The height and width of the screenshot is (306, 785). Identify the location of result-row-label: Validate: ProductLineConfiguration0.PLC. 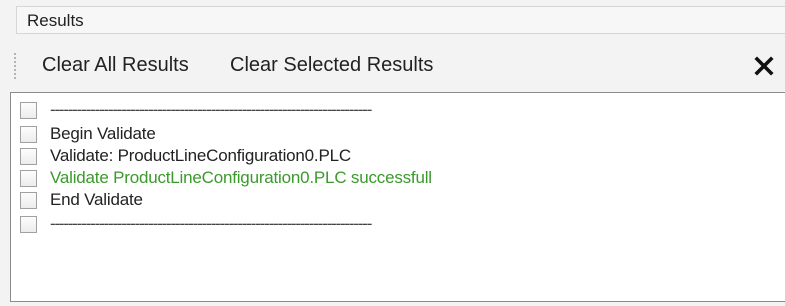
(200, 155).